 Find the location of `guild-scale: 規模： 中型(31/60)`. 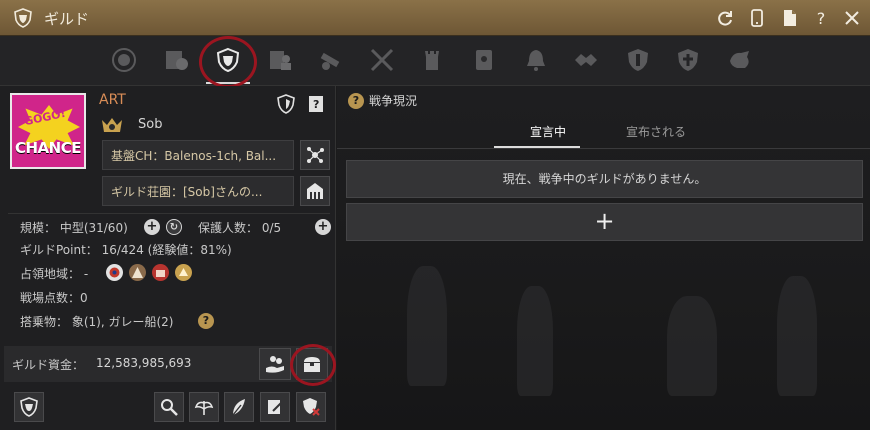

guild-scale: 規模： 中型(31/60) is located at coordinates (74, 228).